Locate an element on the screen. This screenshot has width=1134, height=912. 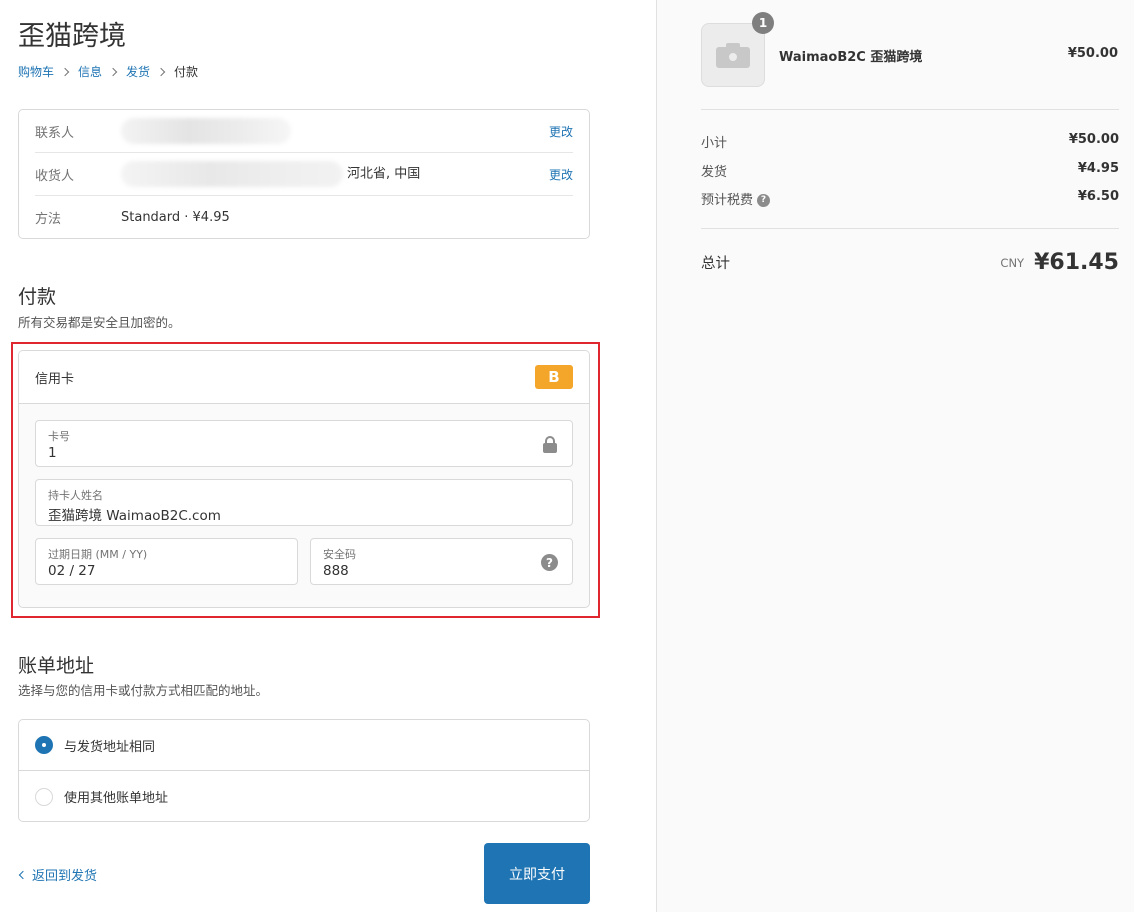
total-amount: ¥61.45 is located at coordinates (1076, 262).